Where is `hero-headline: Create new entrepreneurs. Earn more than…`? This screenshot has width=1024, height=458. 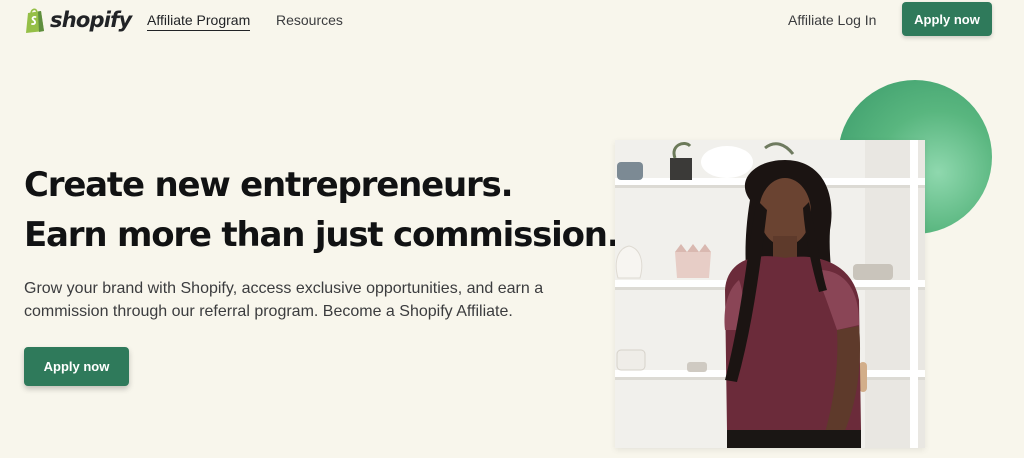 hero-headline: Create new entrepreneurs. Earn more than… is located at coordinates (322, 210).